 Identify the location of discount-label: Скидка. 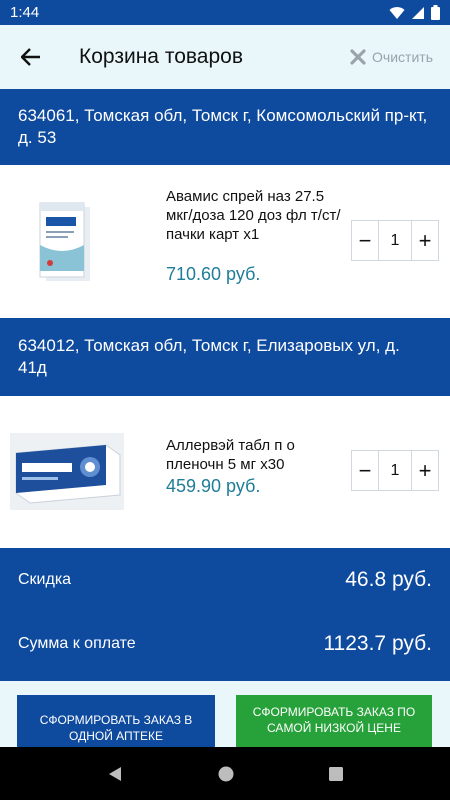
(45, 579).